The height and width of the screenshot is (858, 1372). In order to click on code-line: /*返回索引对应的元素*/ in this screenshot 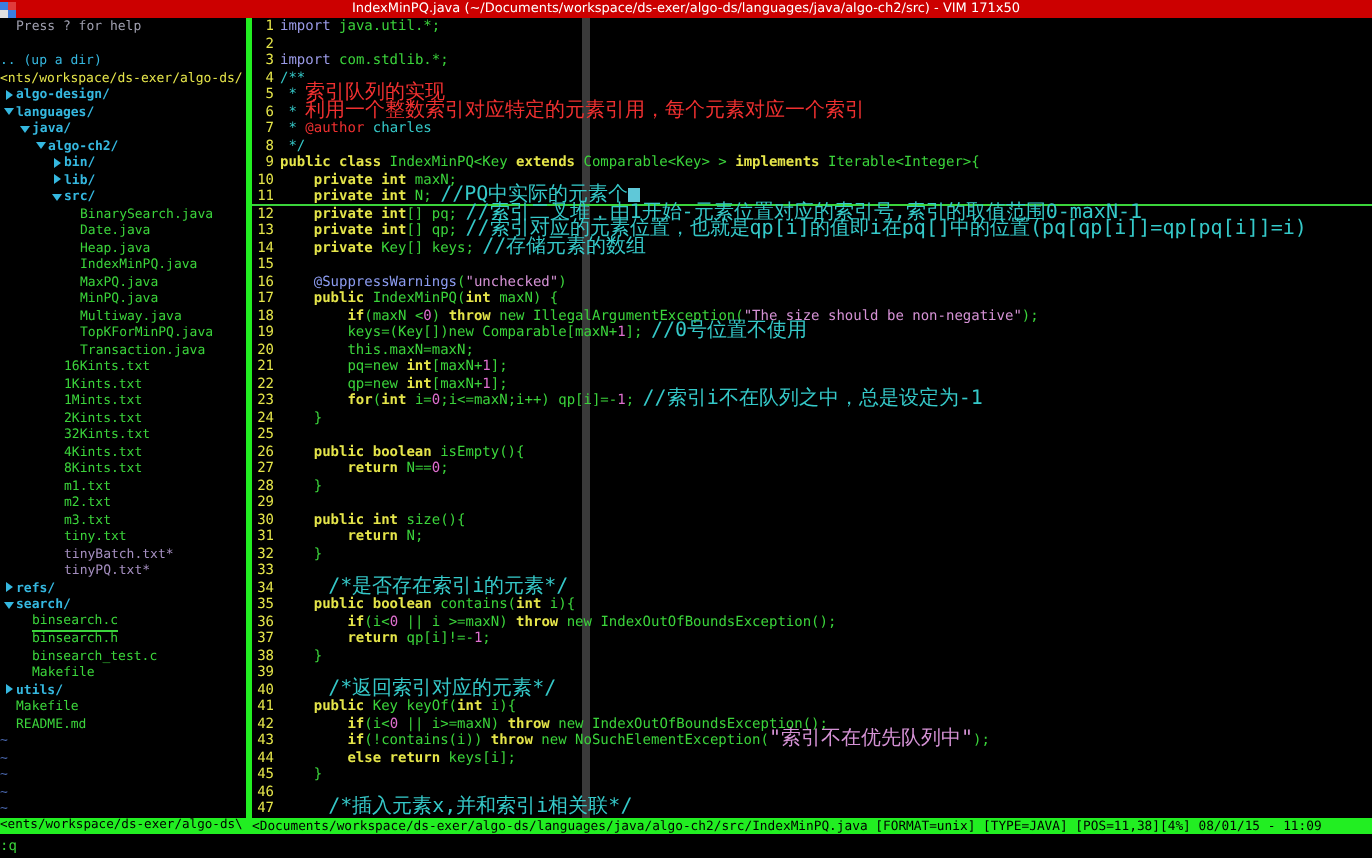, I will do `click(442, 689)`.